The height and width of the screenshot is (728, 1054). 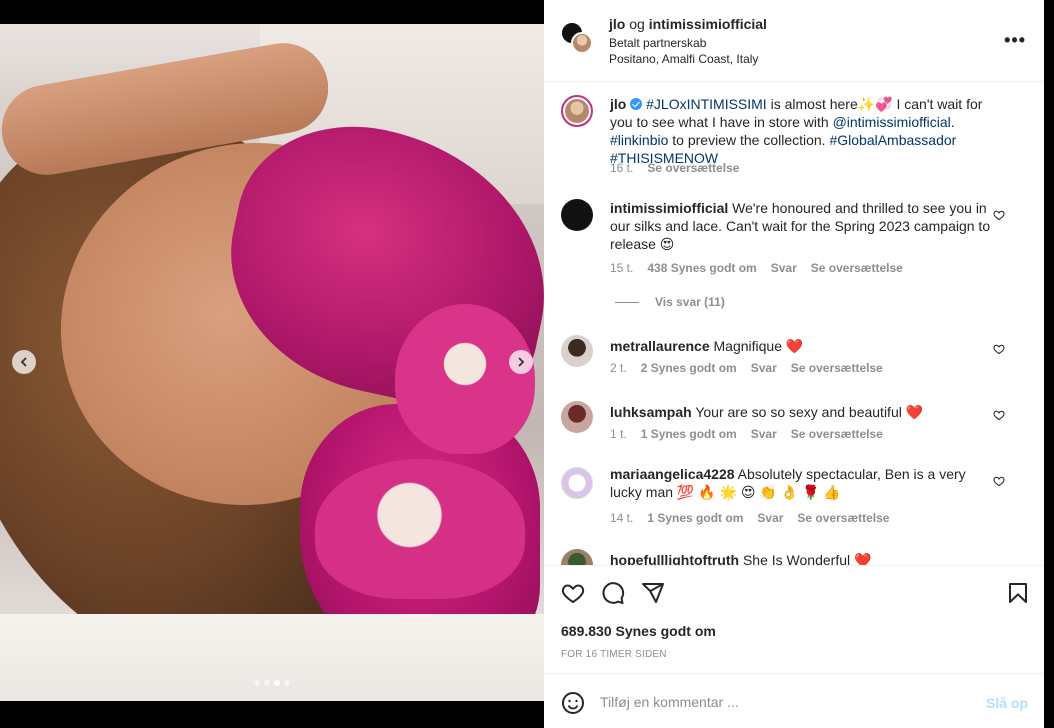 I want to click on comment-time: 15 t., so click(x=621, y=268).